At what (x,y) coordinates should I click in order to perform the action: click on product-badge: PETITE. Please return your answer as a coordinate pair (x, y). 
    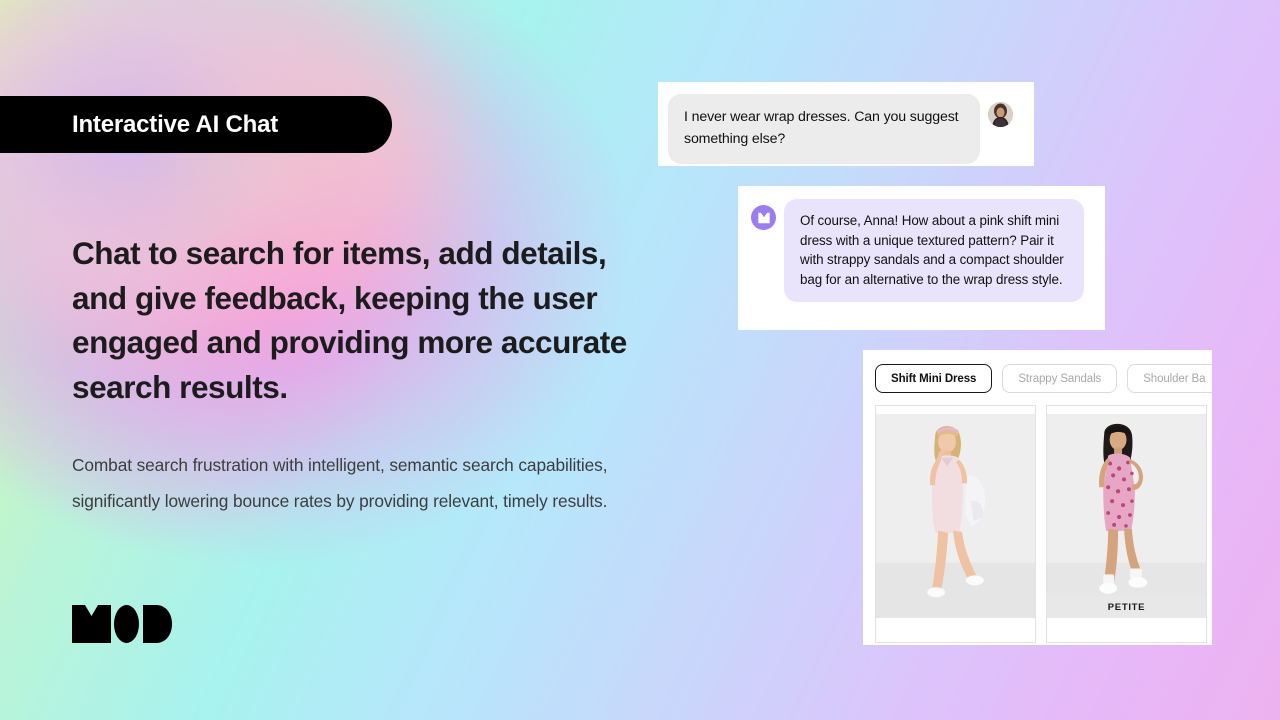
    Looking at the image, I should click on (1126, 607).